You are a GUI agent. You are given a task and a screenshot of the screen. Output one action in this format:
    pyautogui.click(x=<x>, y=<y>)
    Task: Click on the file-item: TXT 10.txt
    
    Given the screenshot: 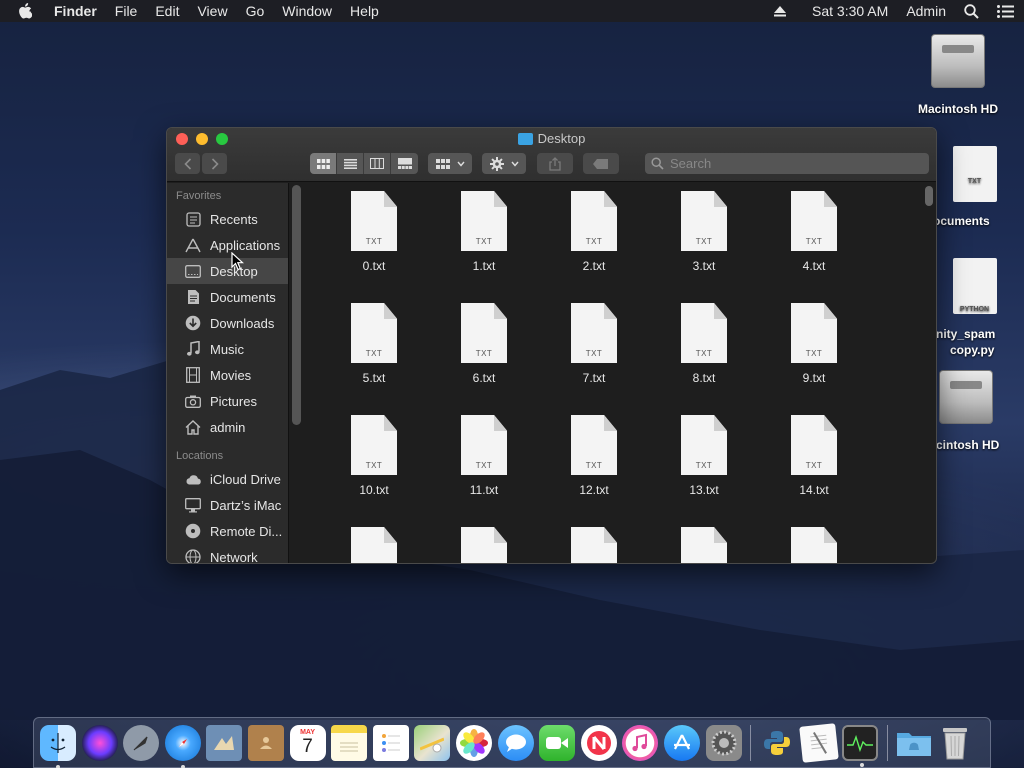 What is the action you would take?
    pyautogui.click(x=374, y=471)
    